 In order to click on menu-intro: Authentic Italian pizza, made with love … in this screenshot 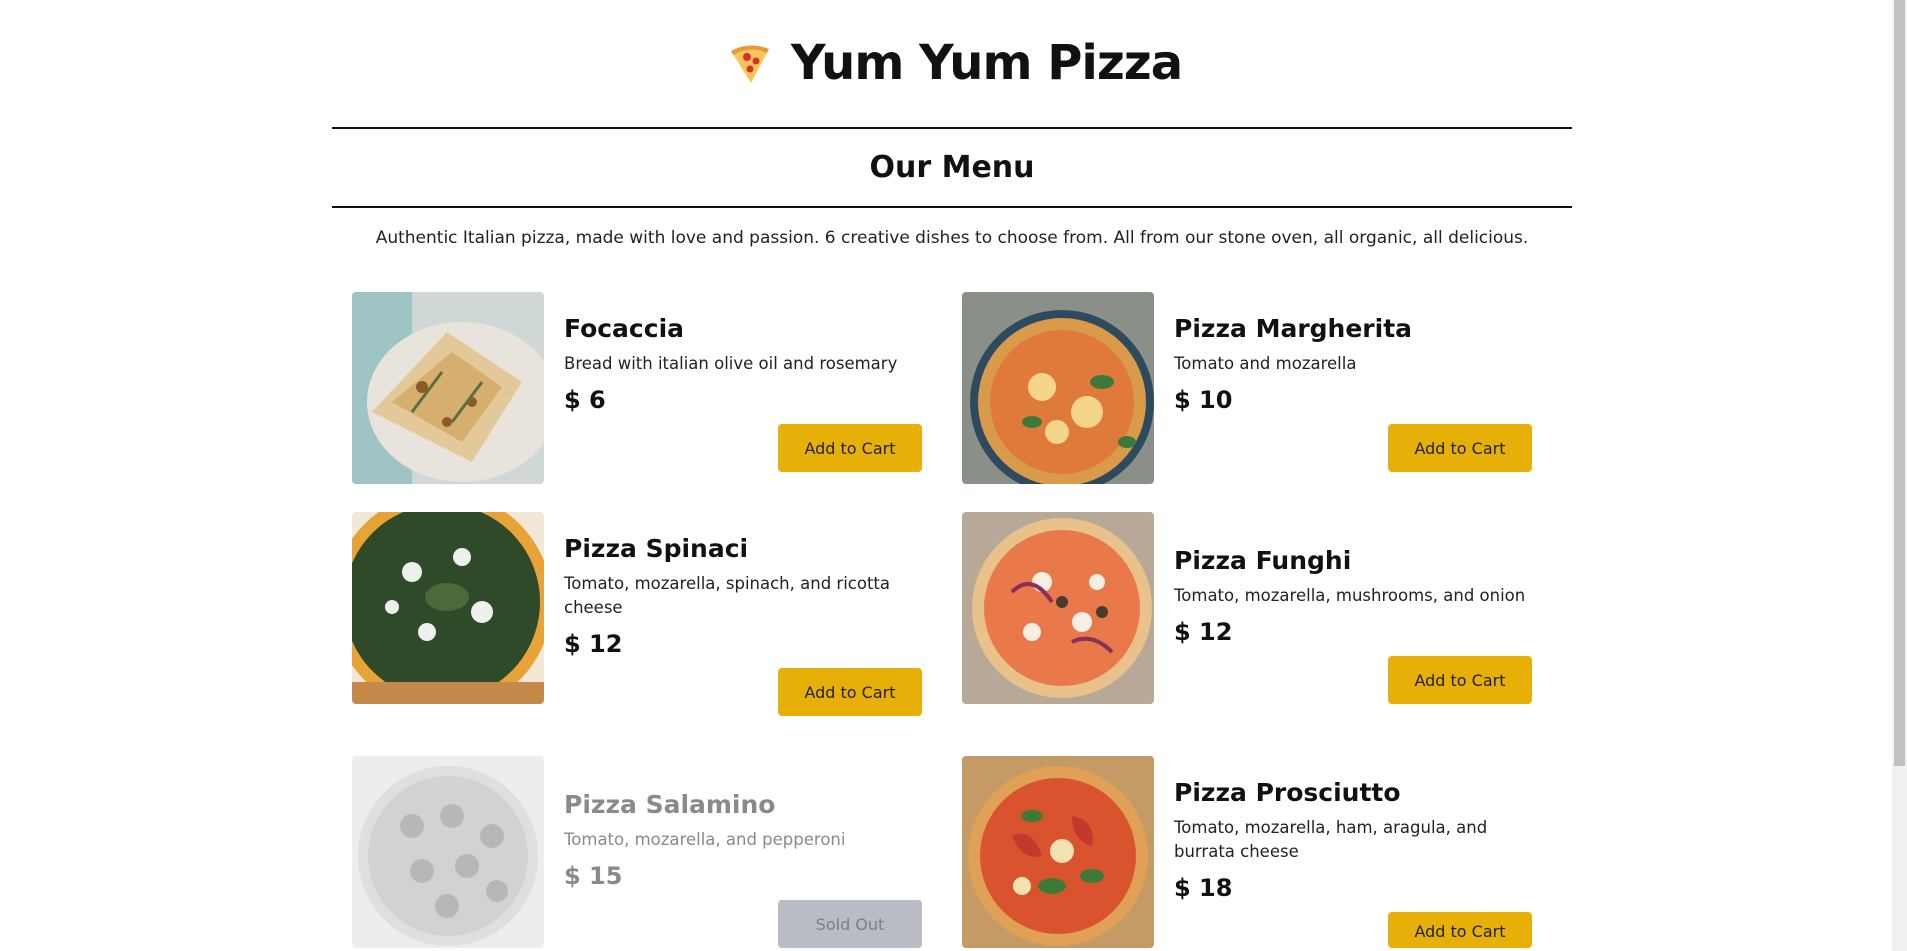, I will do `click(952, 238)`.